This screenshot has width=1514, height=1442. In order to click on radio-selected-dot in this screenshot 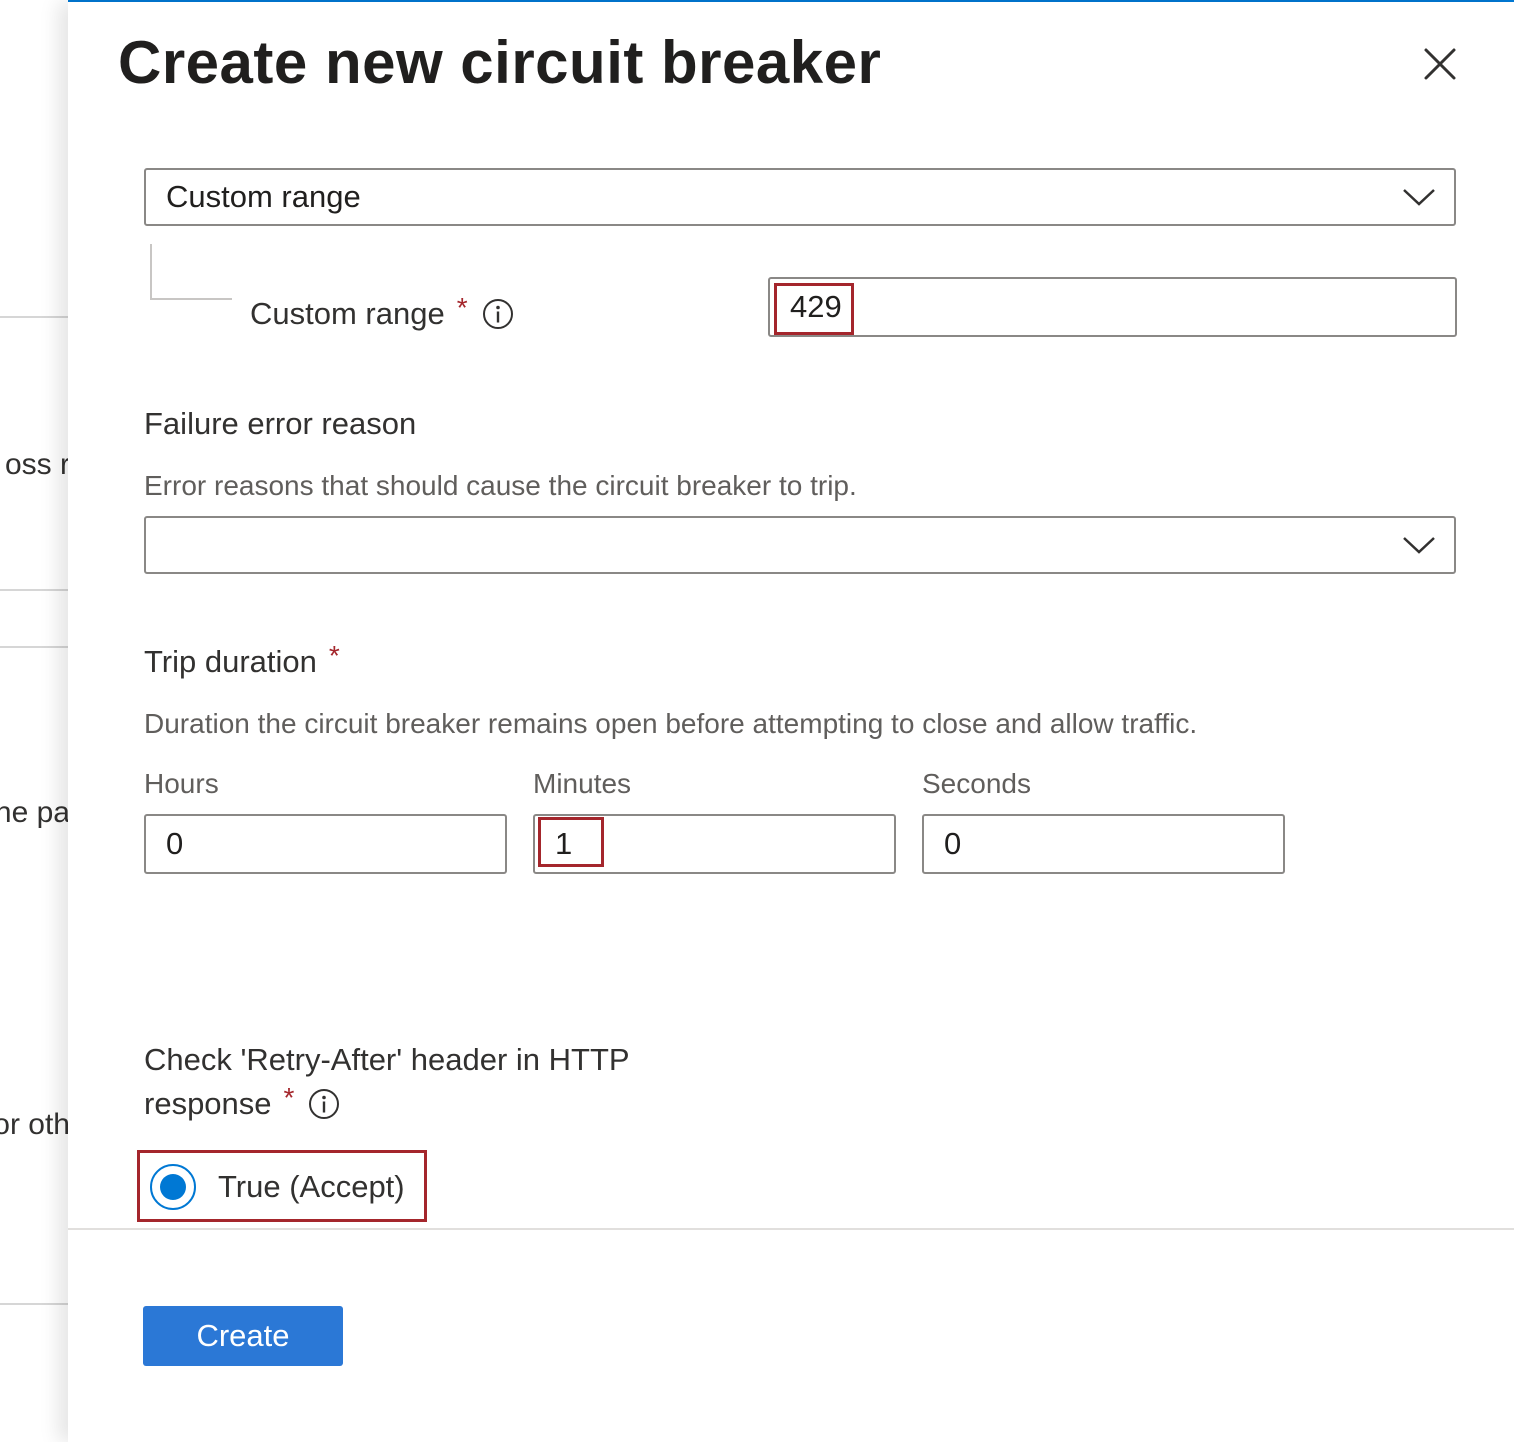, I will do `click(173, 1187)`.